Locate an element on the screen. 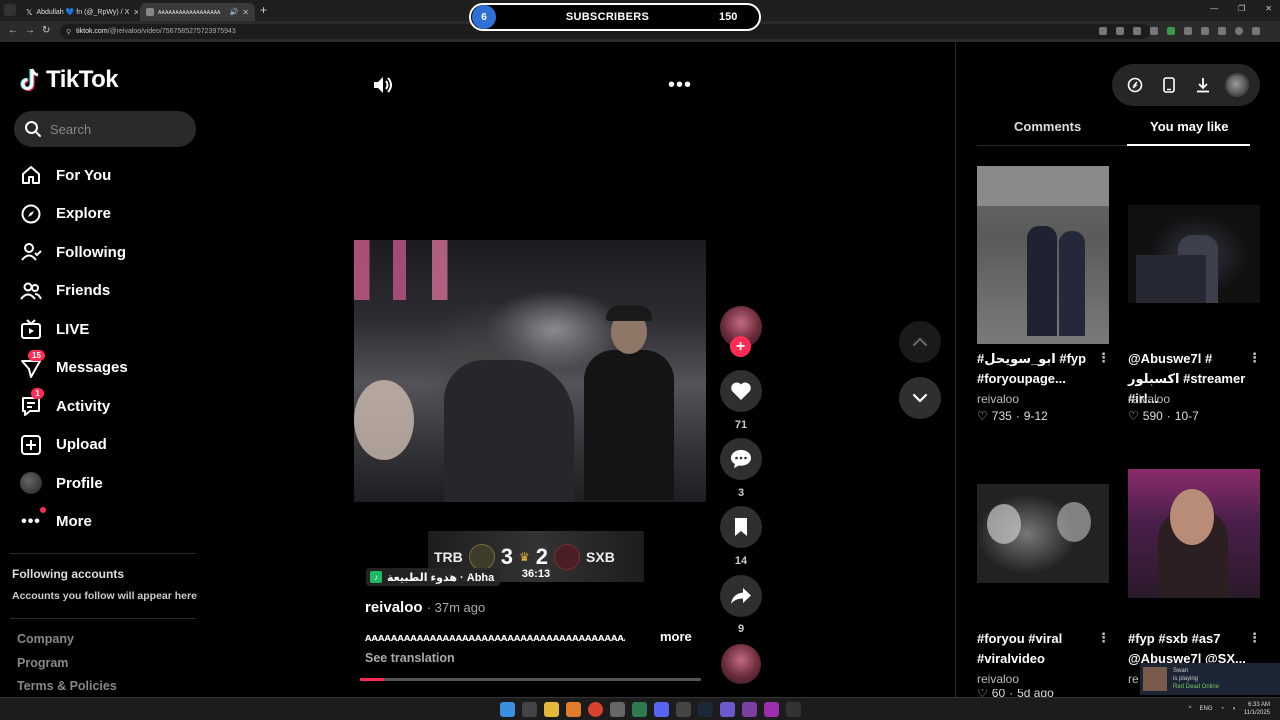  search-icon is located at coordinates (529, 709).